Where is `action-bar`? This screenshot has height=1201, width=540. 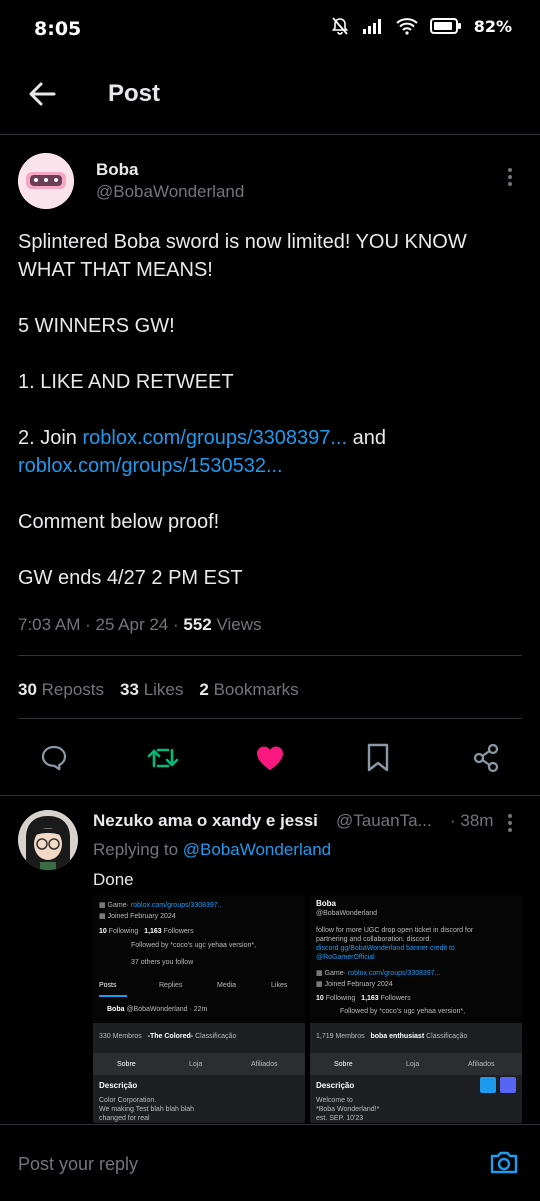 action-bar is located at coordinates (270, 759).